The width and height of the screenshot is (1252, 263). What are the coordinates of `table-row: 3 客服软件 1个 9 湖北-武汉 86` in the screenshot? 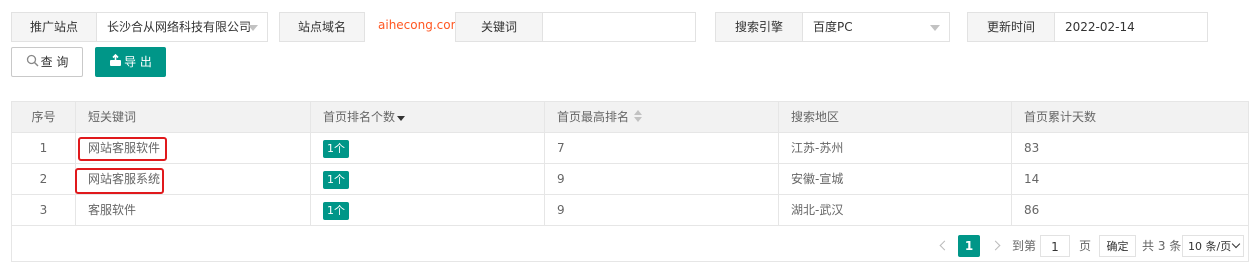 It's located at (630, 210).